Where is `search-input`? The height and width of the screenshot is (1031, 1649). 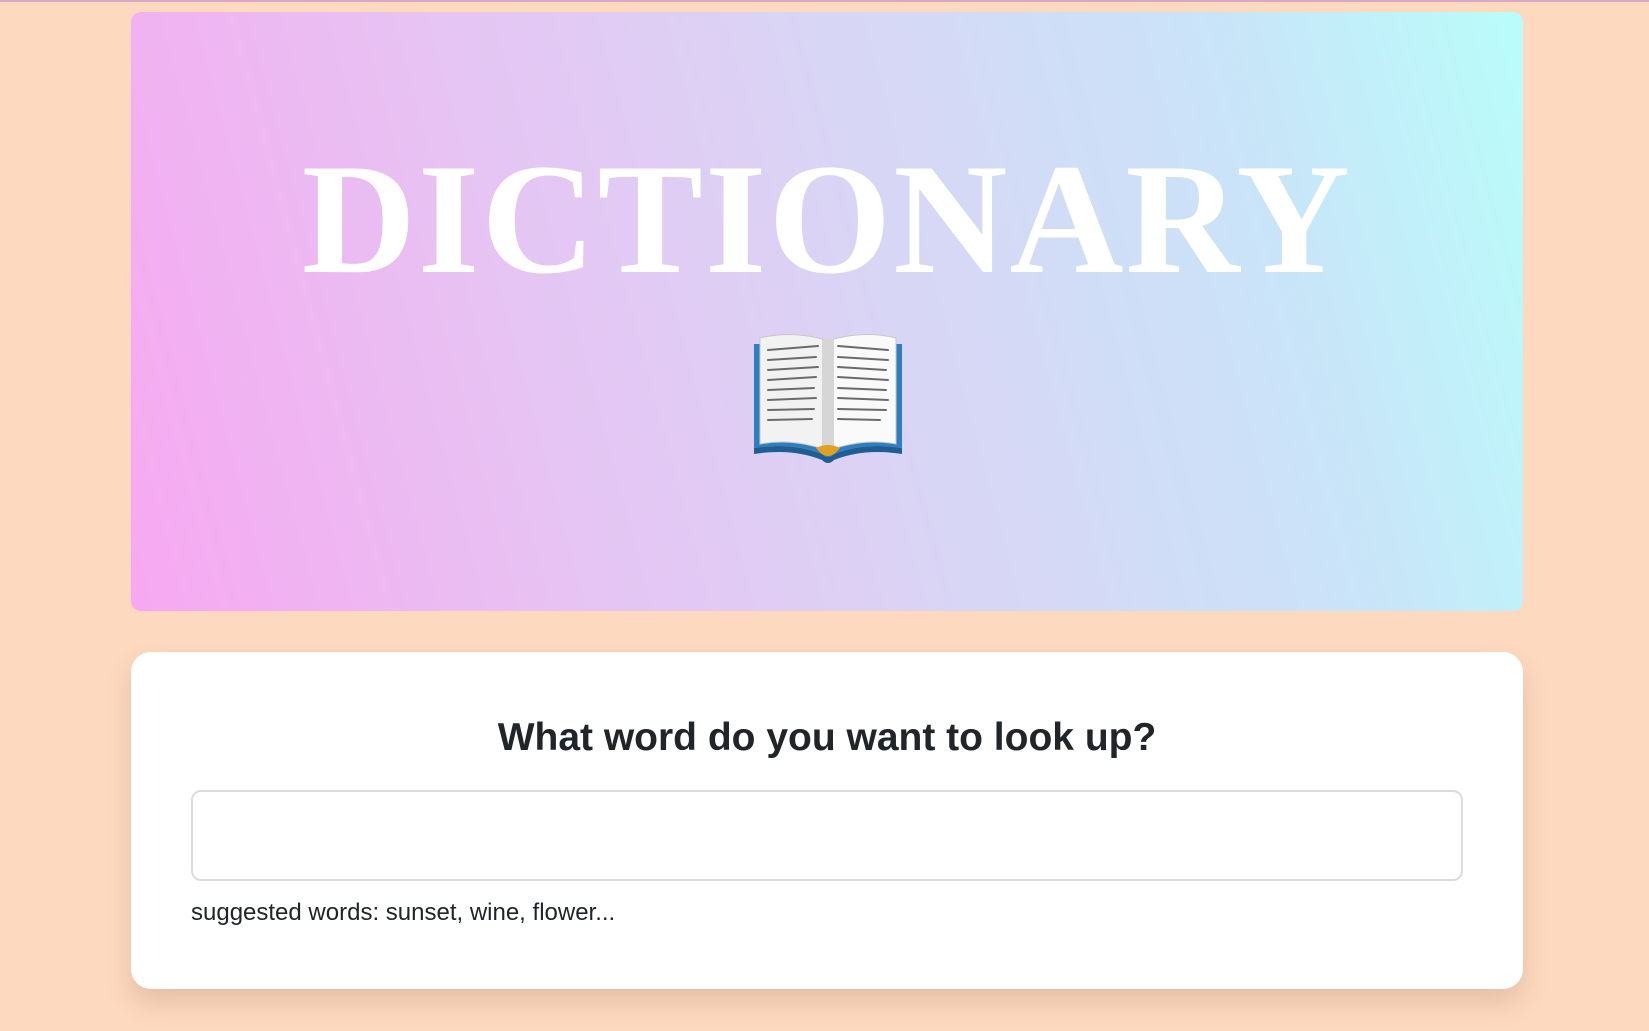 search-input is located at coordinates (827, 835).